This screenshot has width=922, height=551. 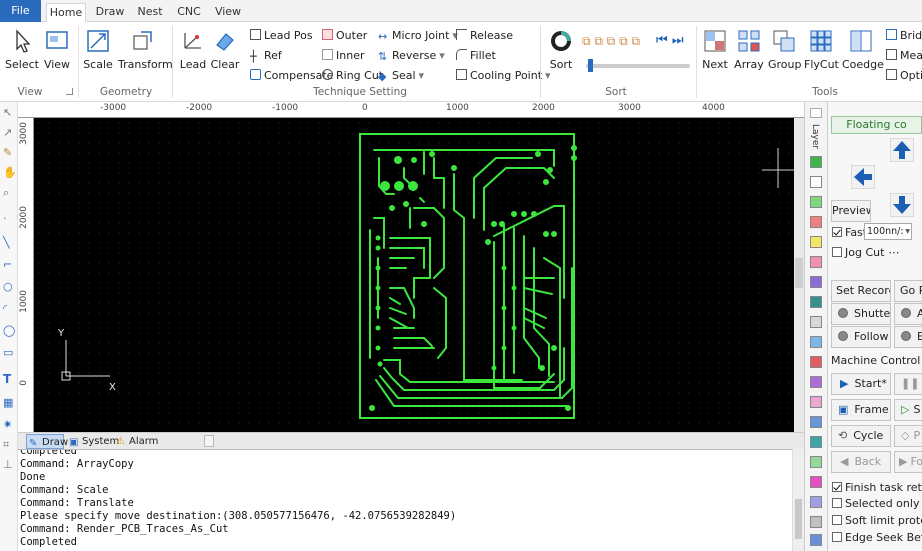 I want to click on arc-tool-icon: ◜, so click(x=9, y=308).